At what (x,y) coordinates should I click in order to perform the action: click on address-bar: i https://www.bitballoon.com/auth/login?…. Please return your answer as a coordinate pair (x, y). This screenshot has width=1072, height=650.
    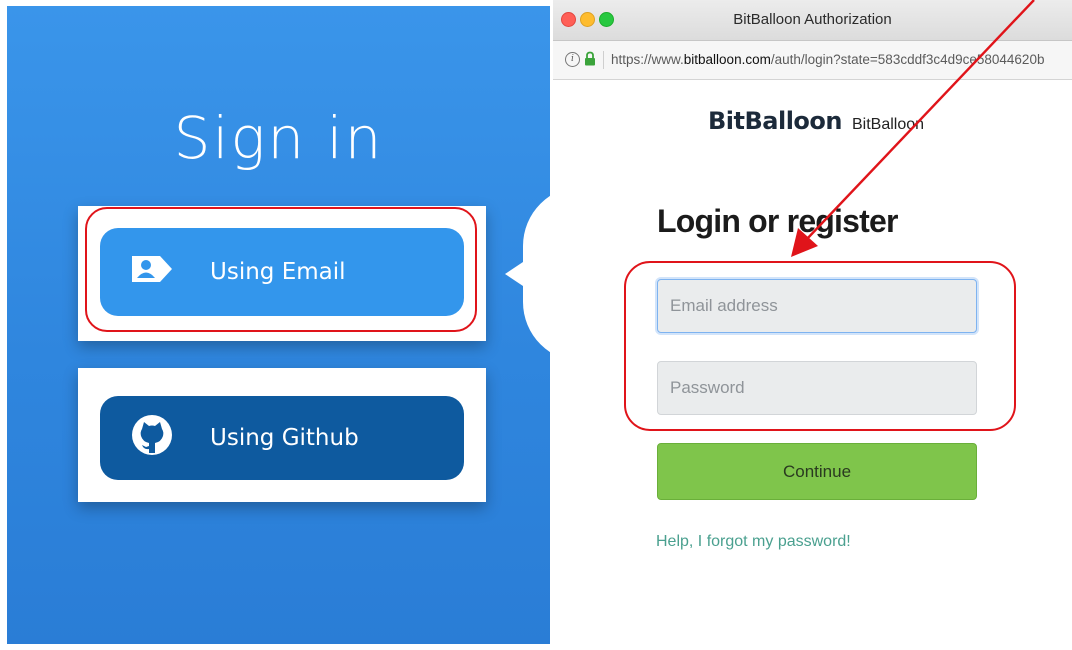
    Looking at the image, I should click on (812, 60).